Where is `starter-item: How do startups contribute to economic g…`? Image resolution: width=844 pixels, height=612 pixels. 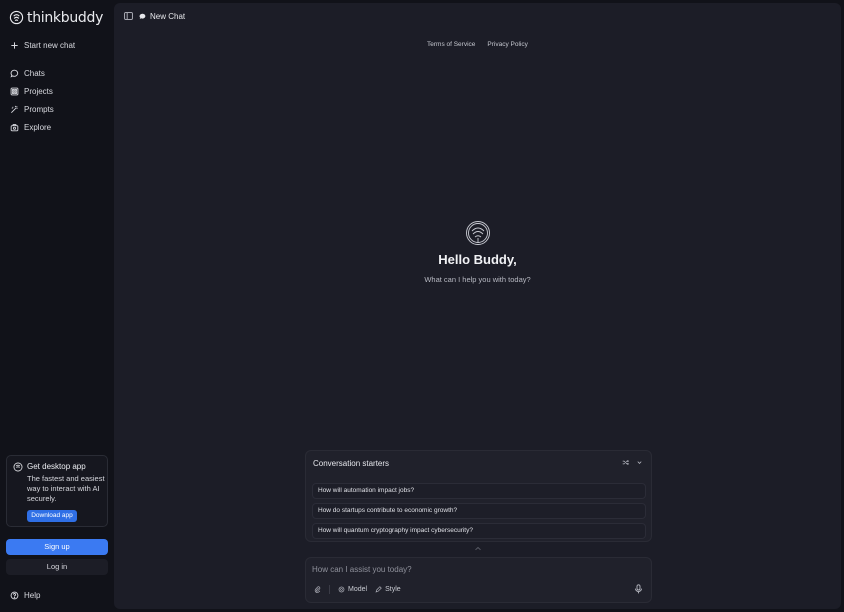 starter-item: How do startups contribute to economic g… is located at coordinates (479, 511).